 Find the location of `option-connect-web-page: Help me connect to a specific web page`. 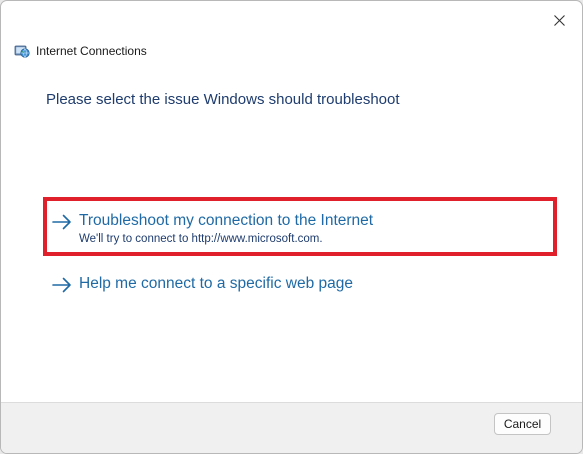

option-connect-web-page: Help me connect to a specific web page is located at coordinates (202, 284).